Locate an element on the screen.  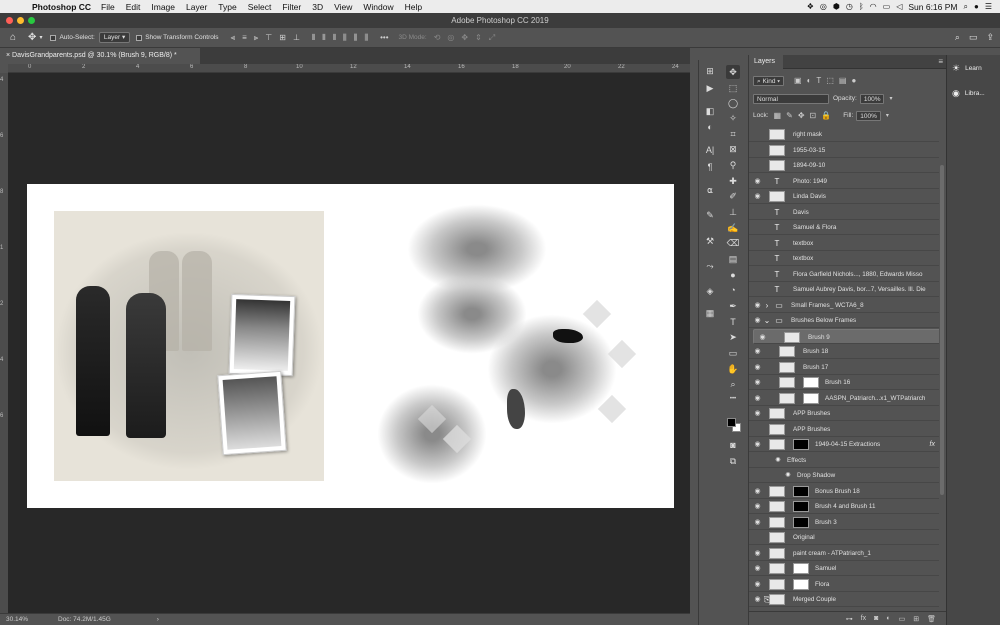
layer-row: ◉ Brush 3 is located at coordinates (844, 522).